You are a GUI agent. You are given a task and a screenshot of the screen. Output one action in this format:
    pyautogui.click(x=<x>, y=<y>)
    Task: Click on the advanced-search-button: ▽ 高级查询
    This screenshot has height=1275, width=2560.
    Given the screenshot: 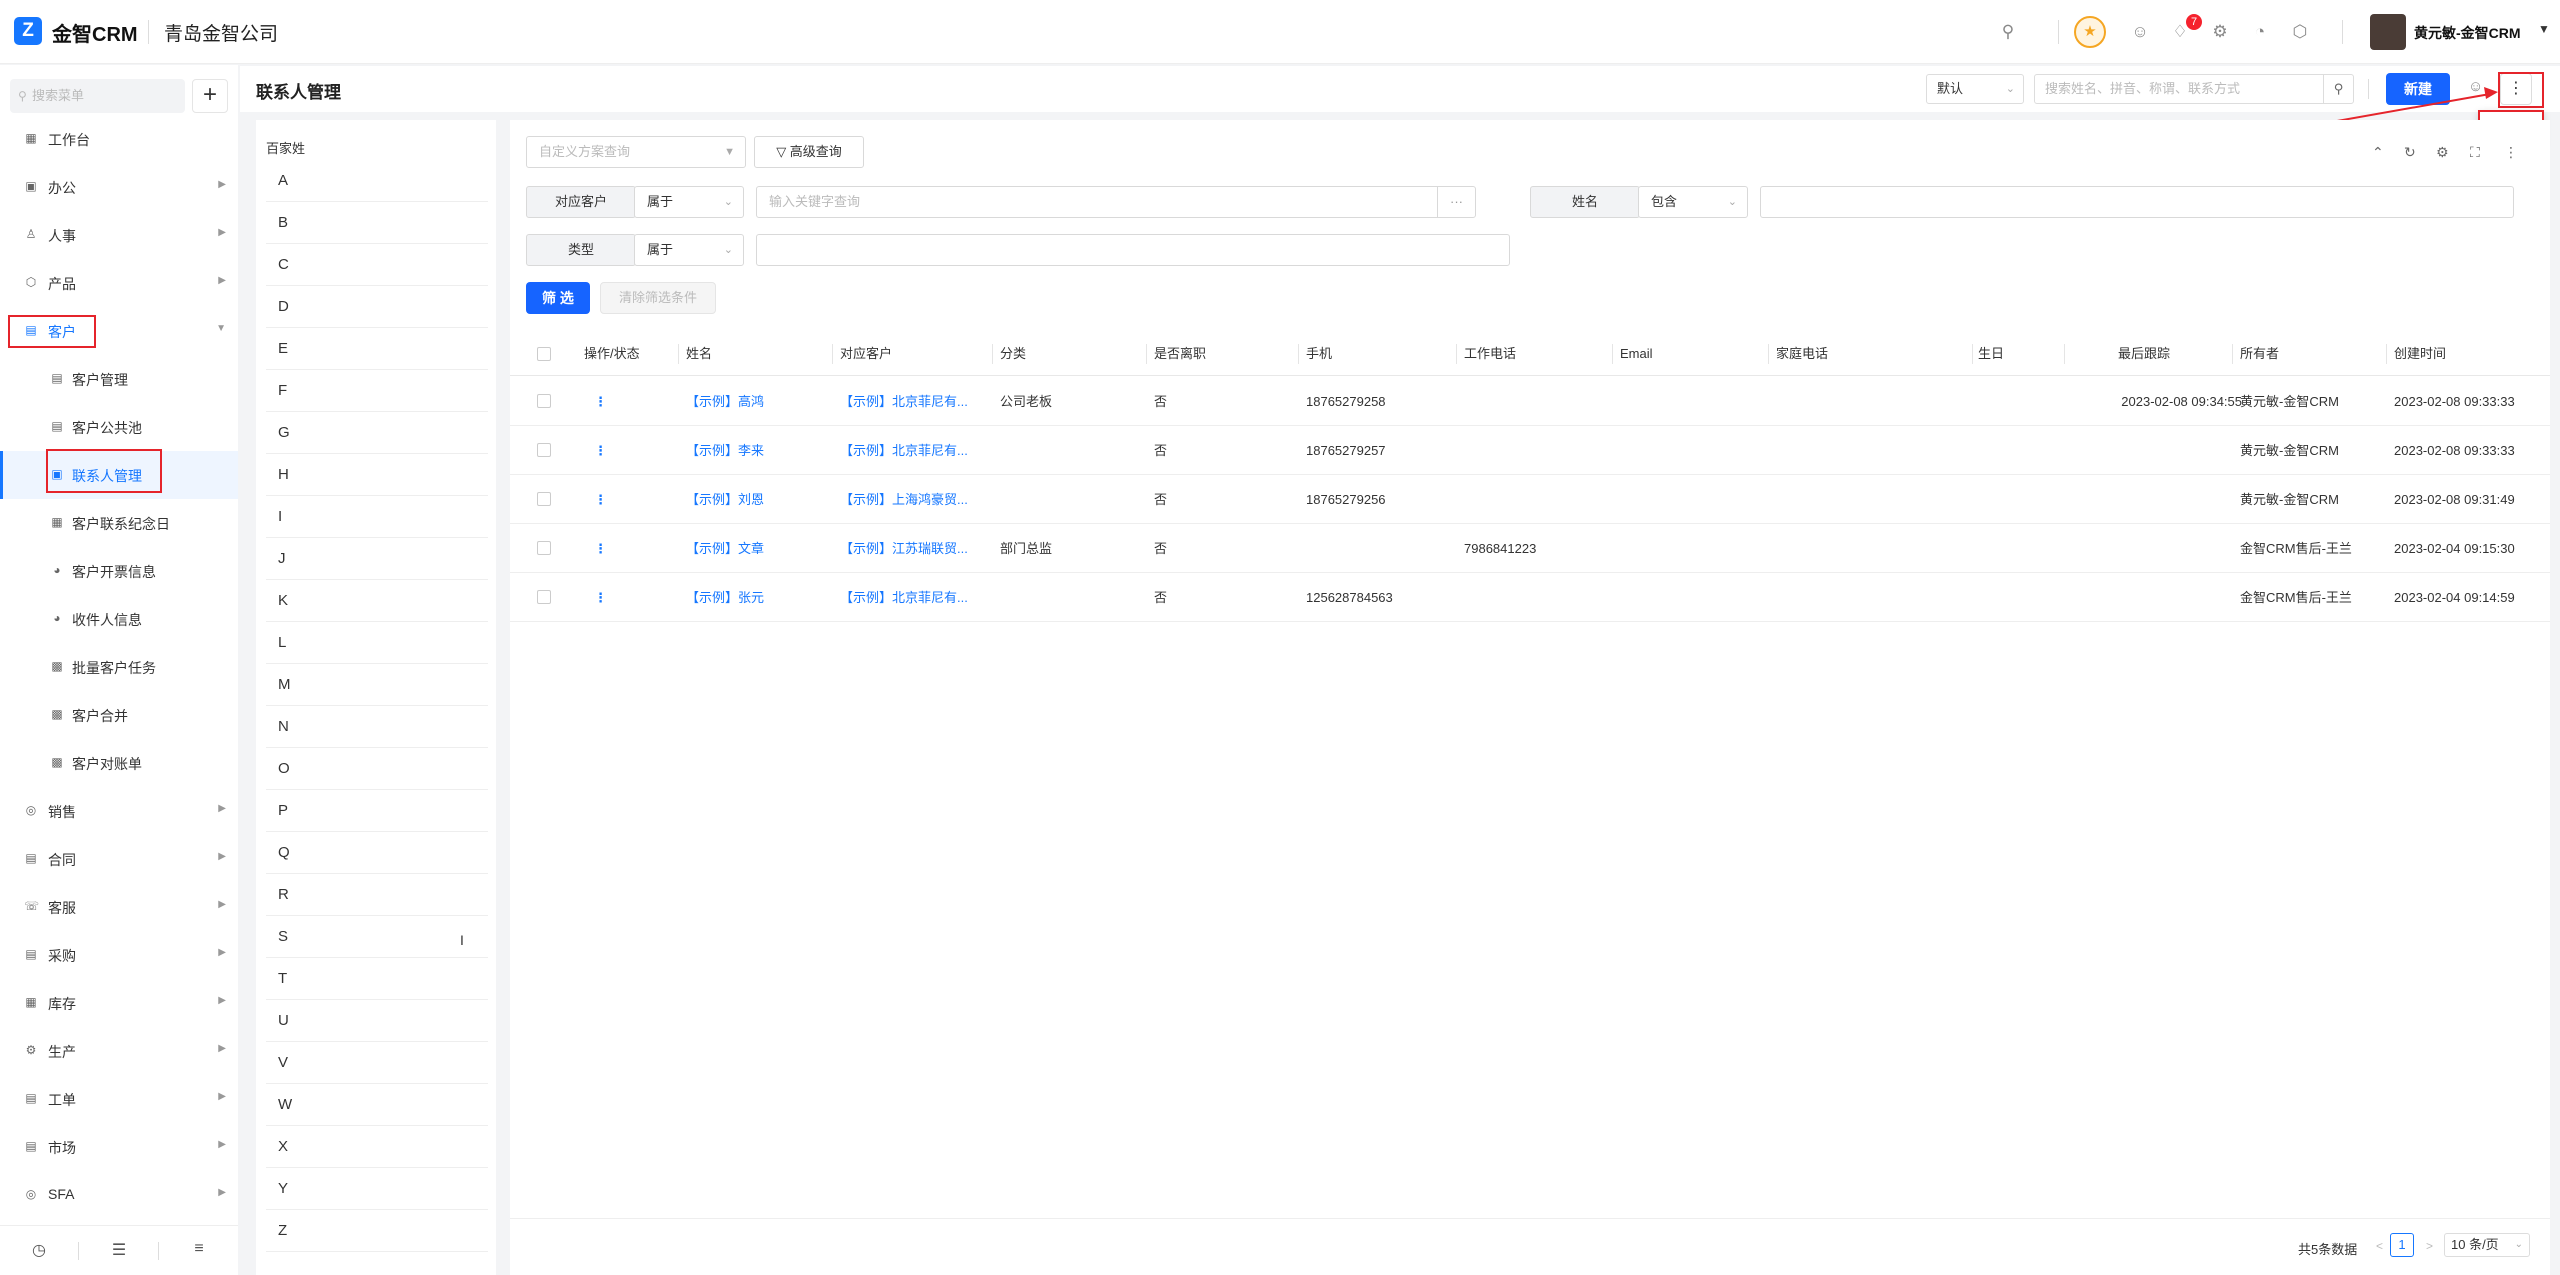 What is the action you would take?
    pyautogui.click(x=809, y=152)
    